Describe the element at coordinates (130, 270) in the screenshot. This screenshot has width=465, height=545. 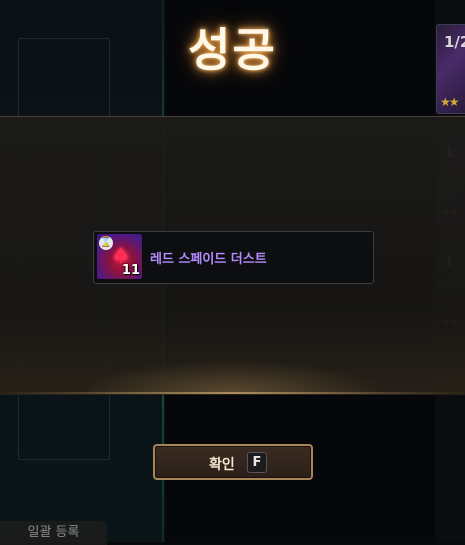
I see `item-quantity: 11` at that location.